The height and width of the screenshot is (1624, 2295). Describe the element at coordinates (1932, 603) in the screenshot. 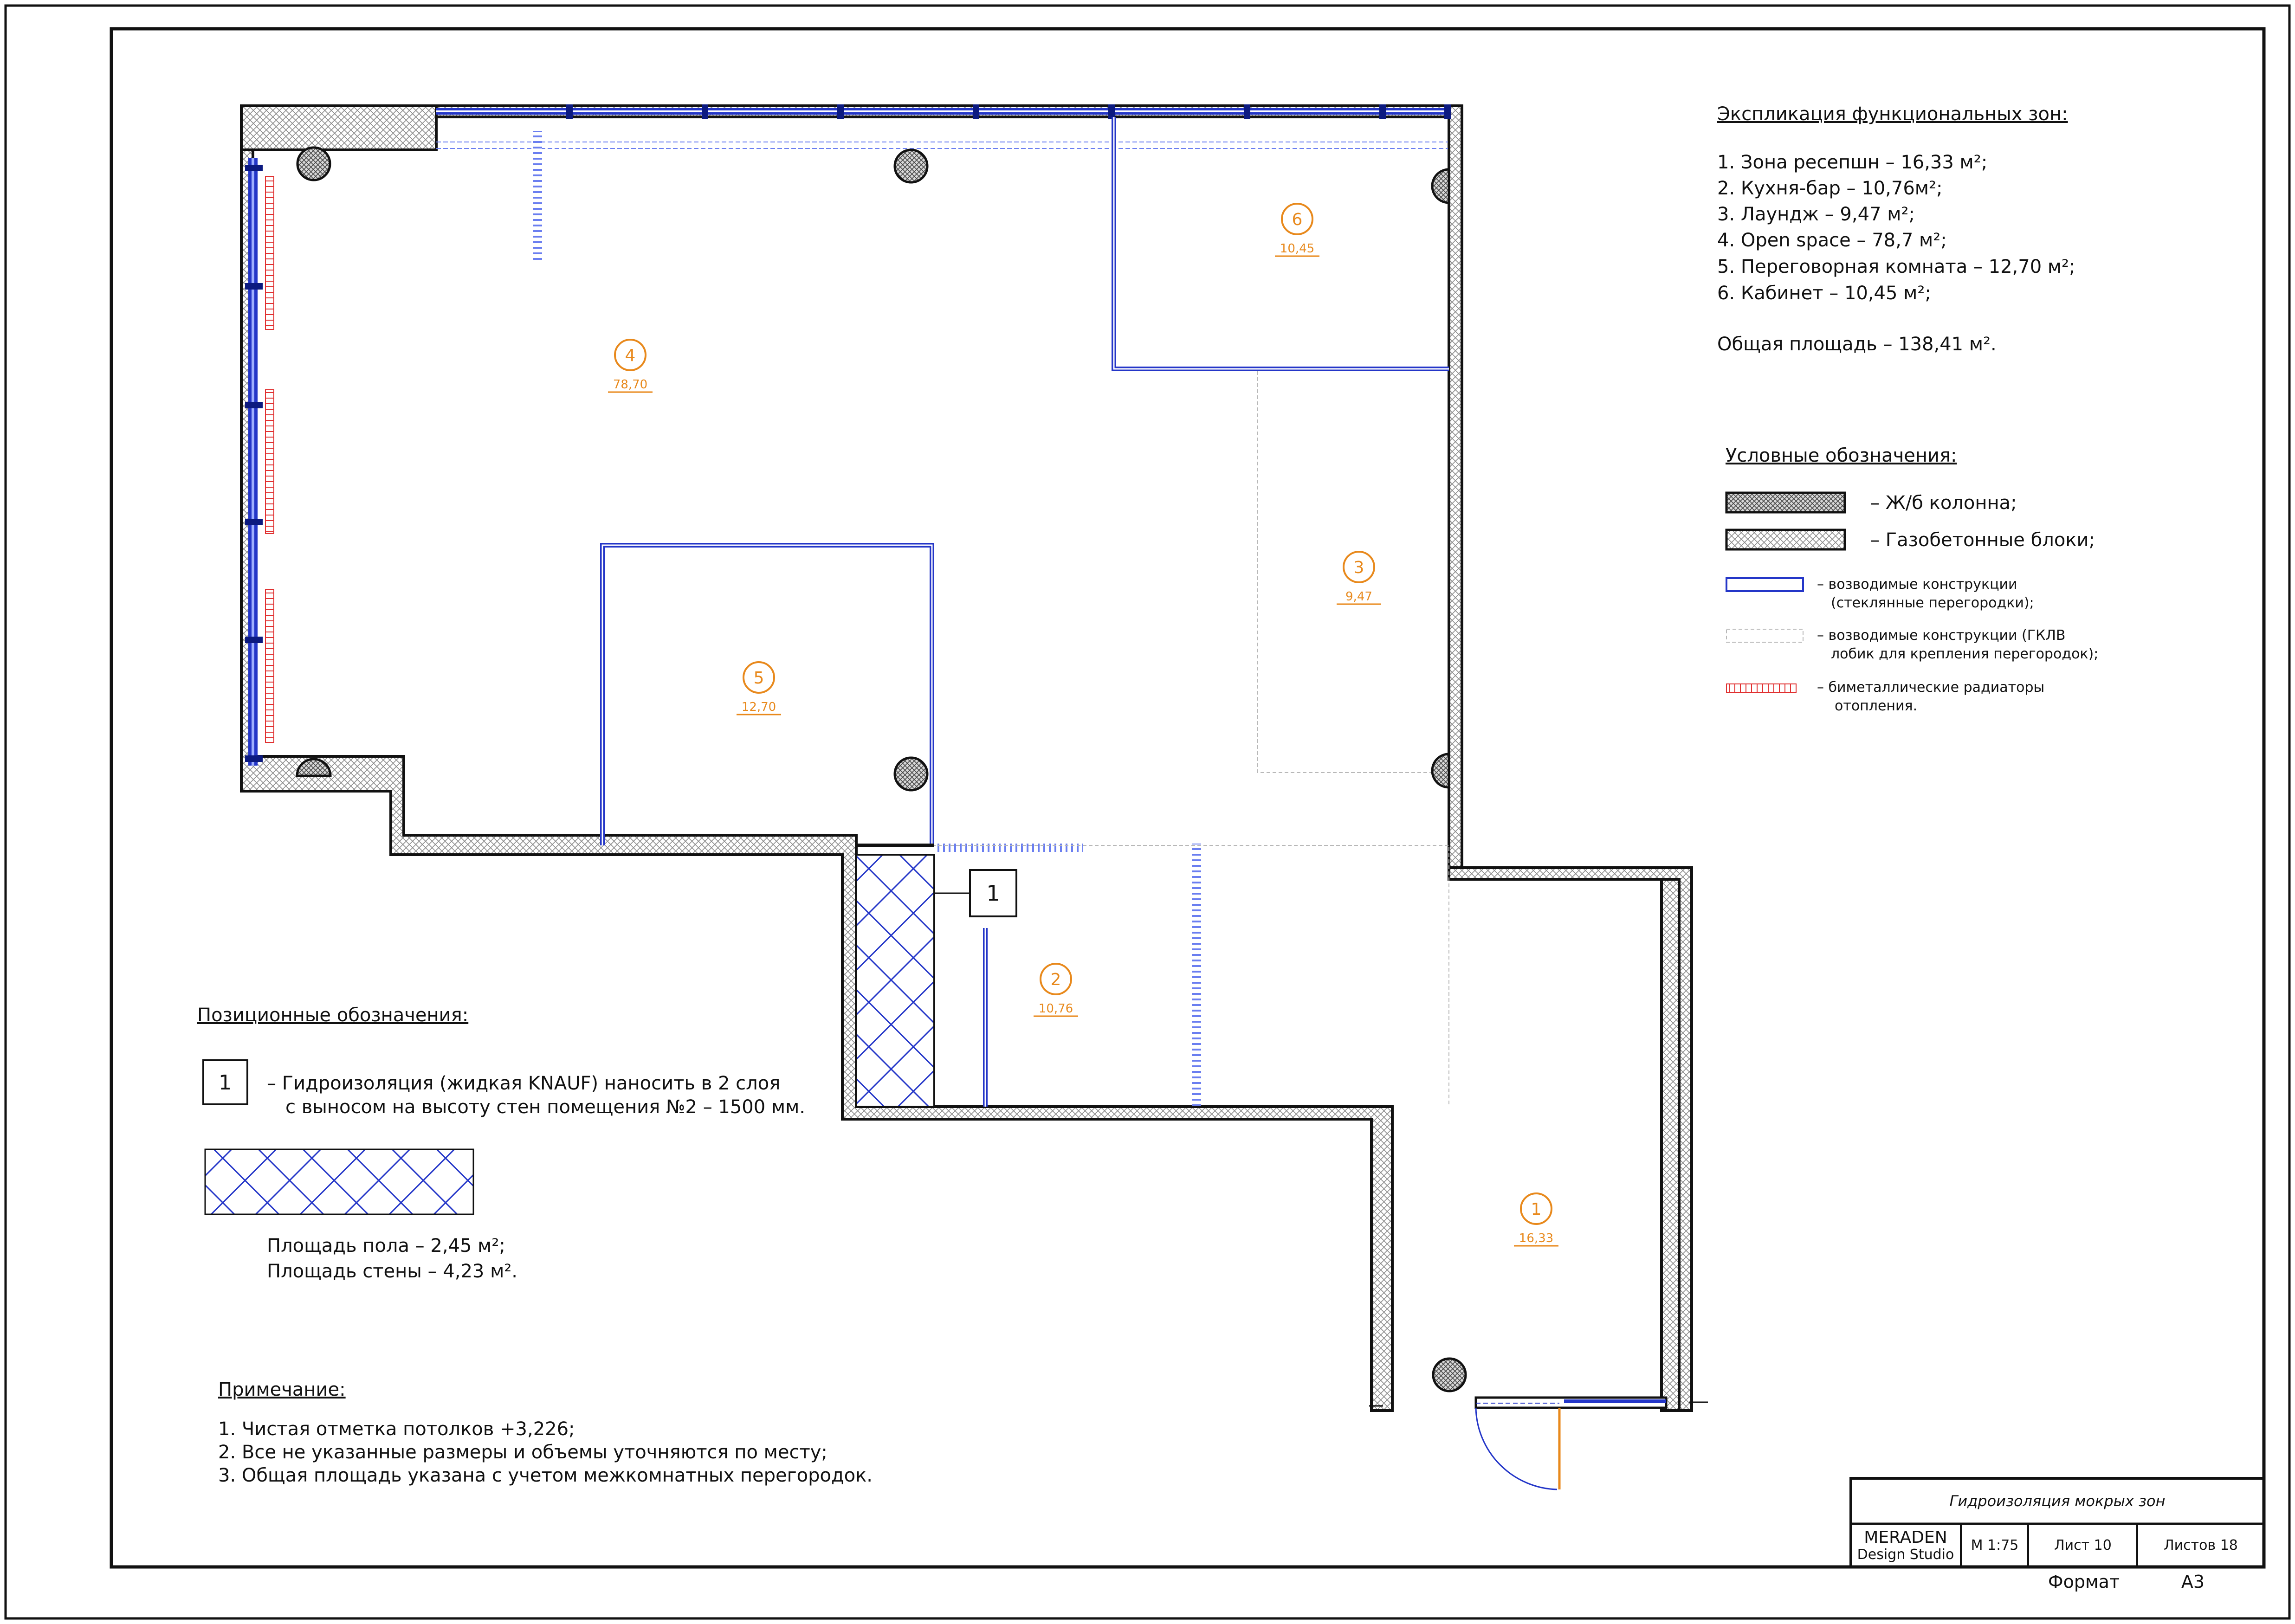

I see `legend-glass-line2: (стеклянные перегородки);` at that location.